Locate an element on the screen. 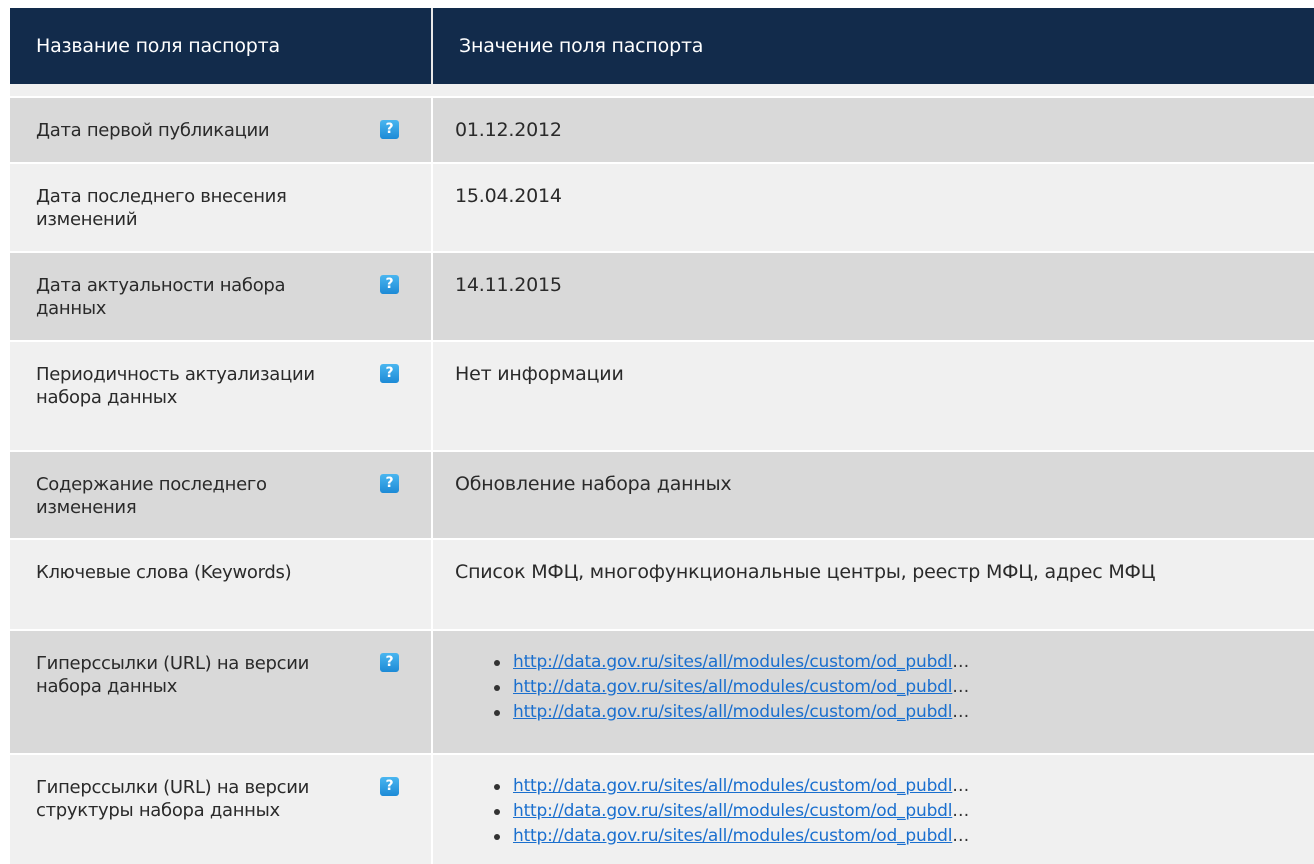 Image resolution: width=1314 pixels, height=864 pixels. field-name: Ключевые слова (Keywords) is located at coordinates (164, 572).